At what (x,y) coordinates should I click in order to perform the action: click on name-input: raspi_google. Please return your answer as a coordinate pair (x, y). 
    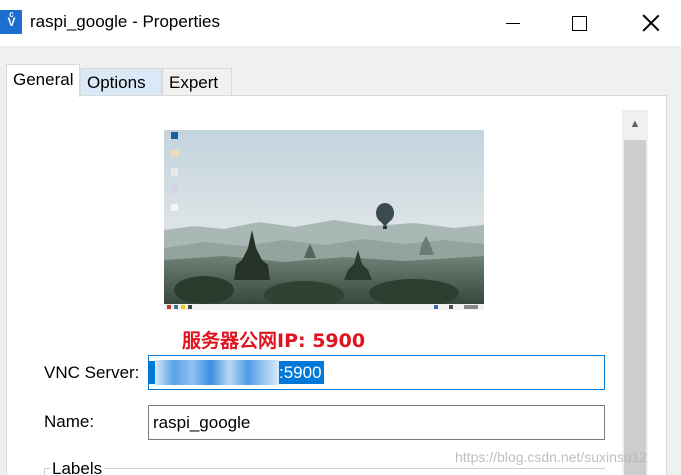
    Looking at the image, I should click on (376, 422).